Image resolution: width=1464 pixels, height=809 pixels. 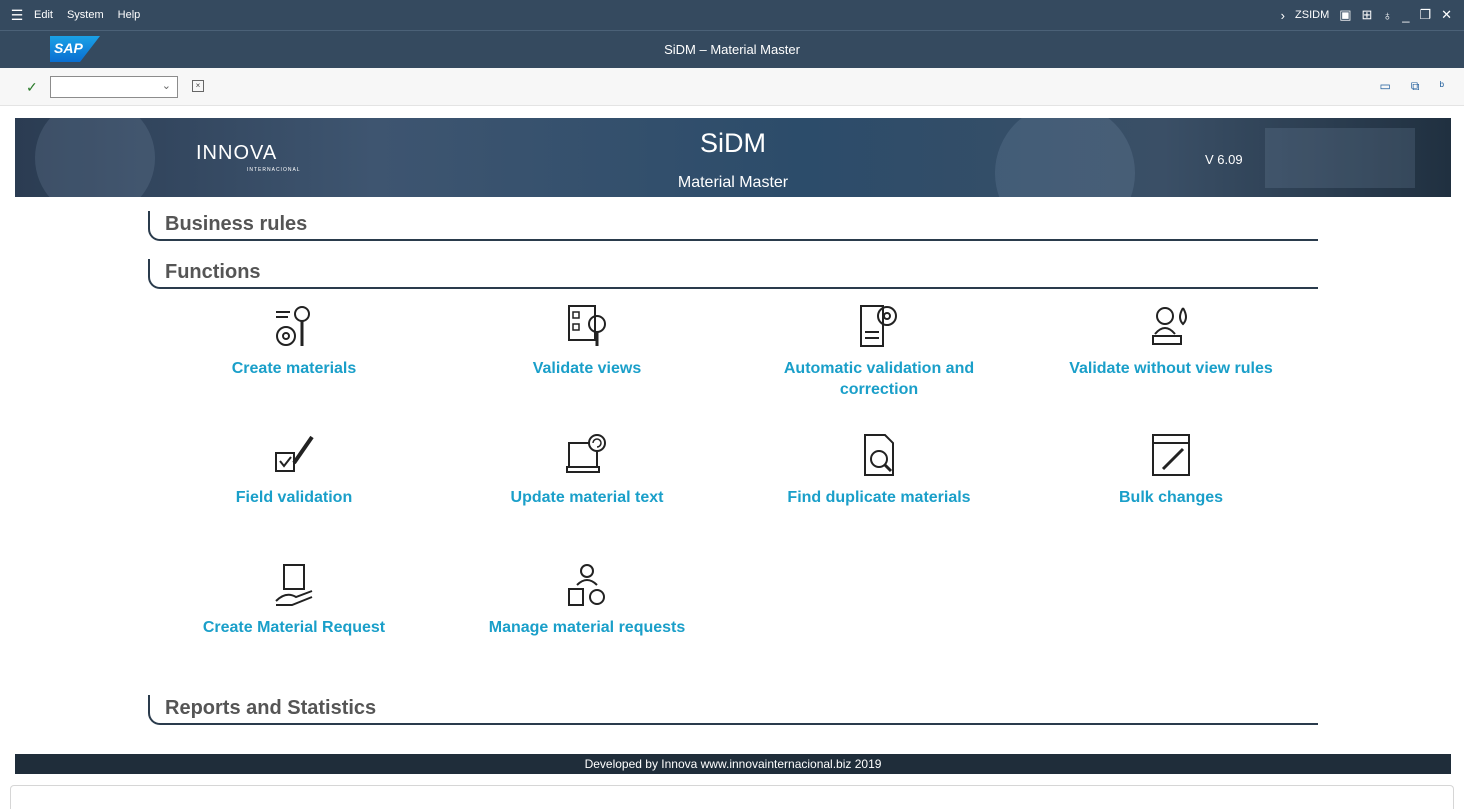 I want to click on tile-create-material-request-label: Create Material Request, so click(x=294, y=627).